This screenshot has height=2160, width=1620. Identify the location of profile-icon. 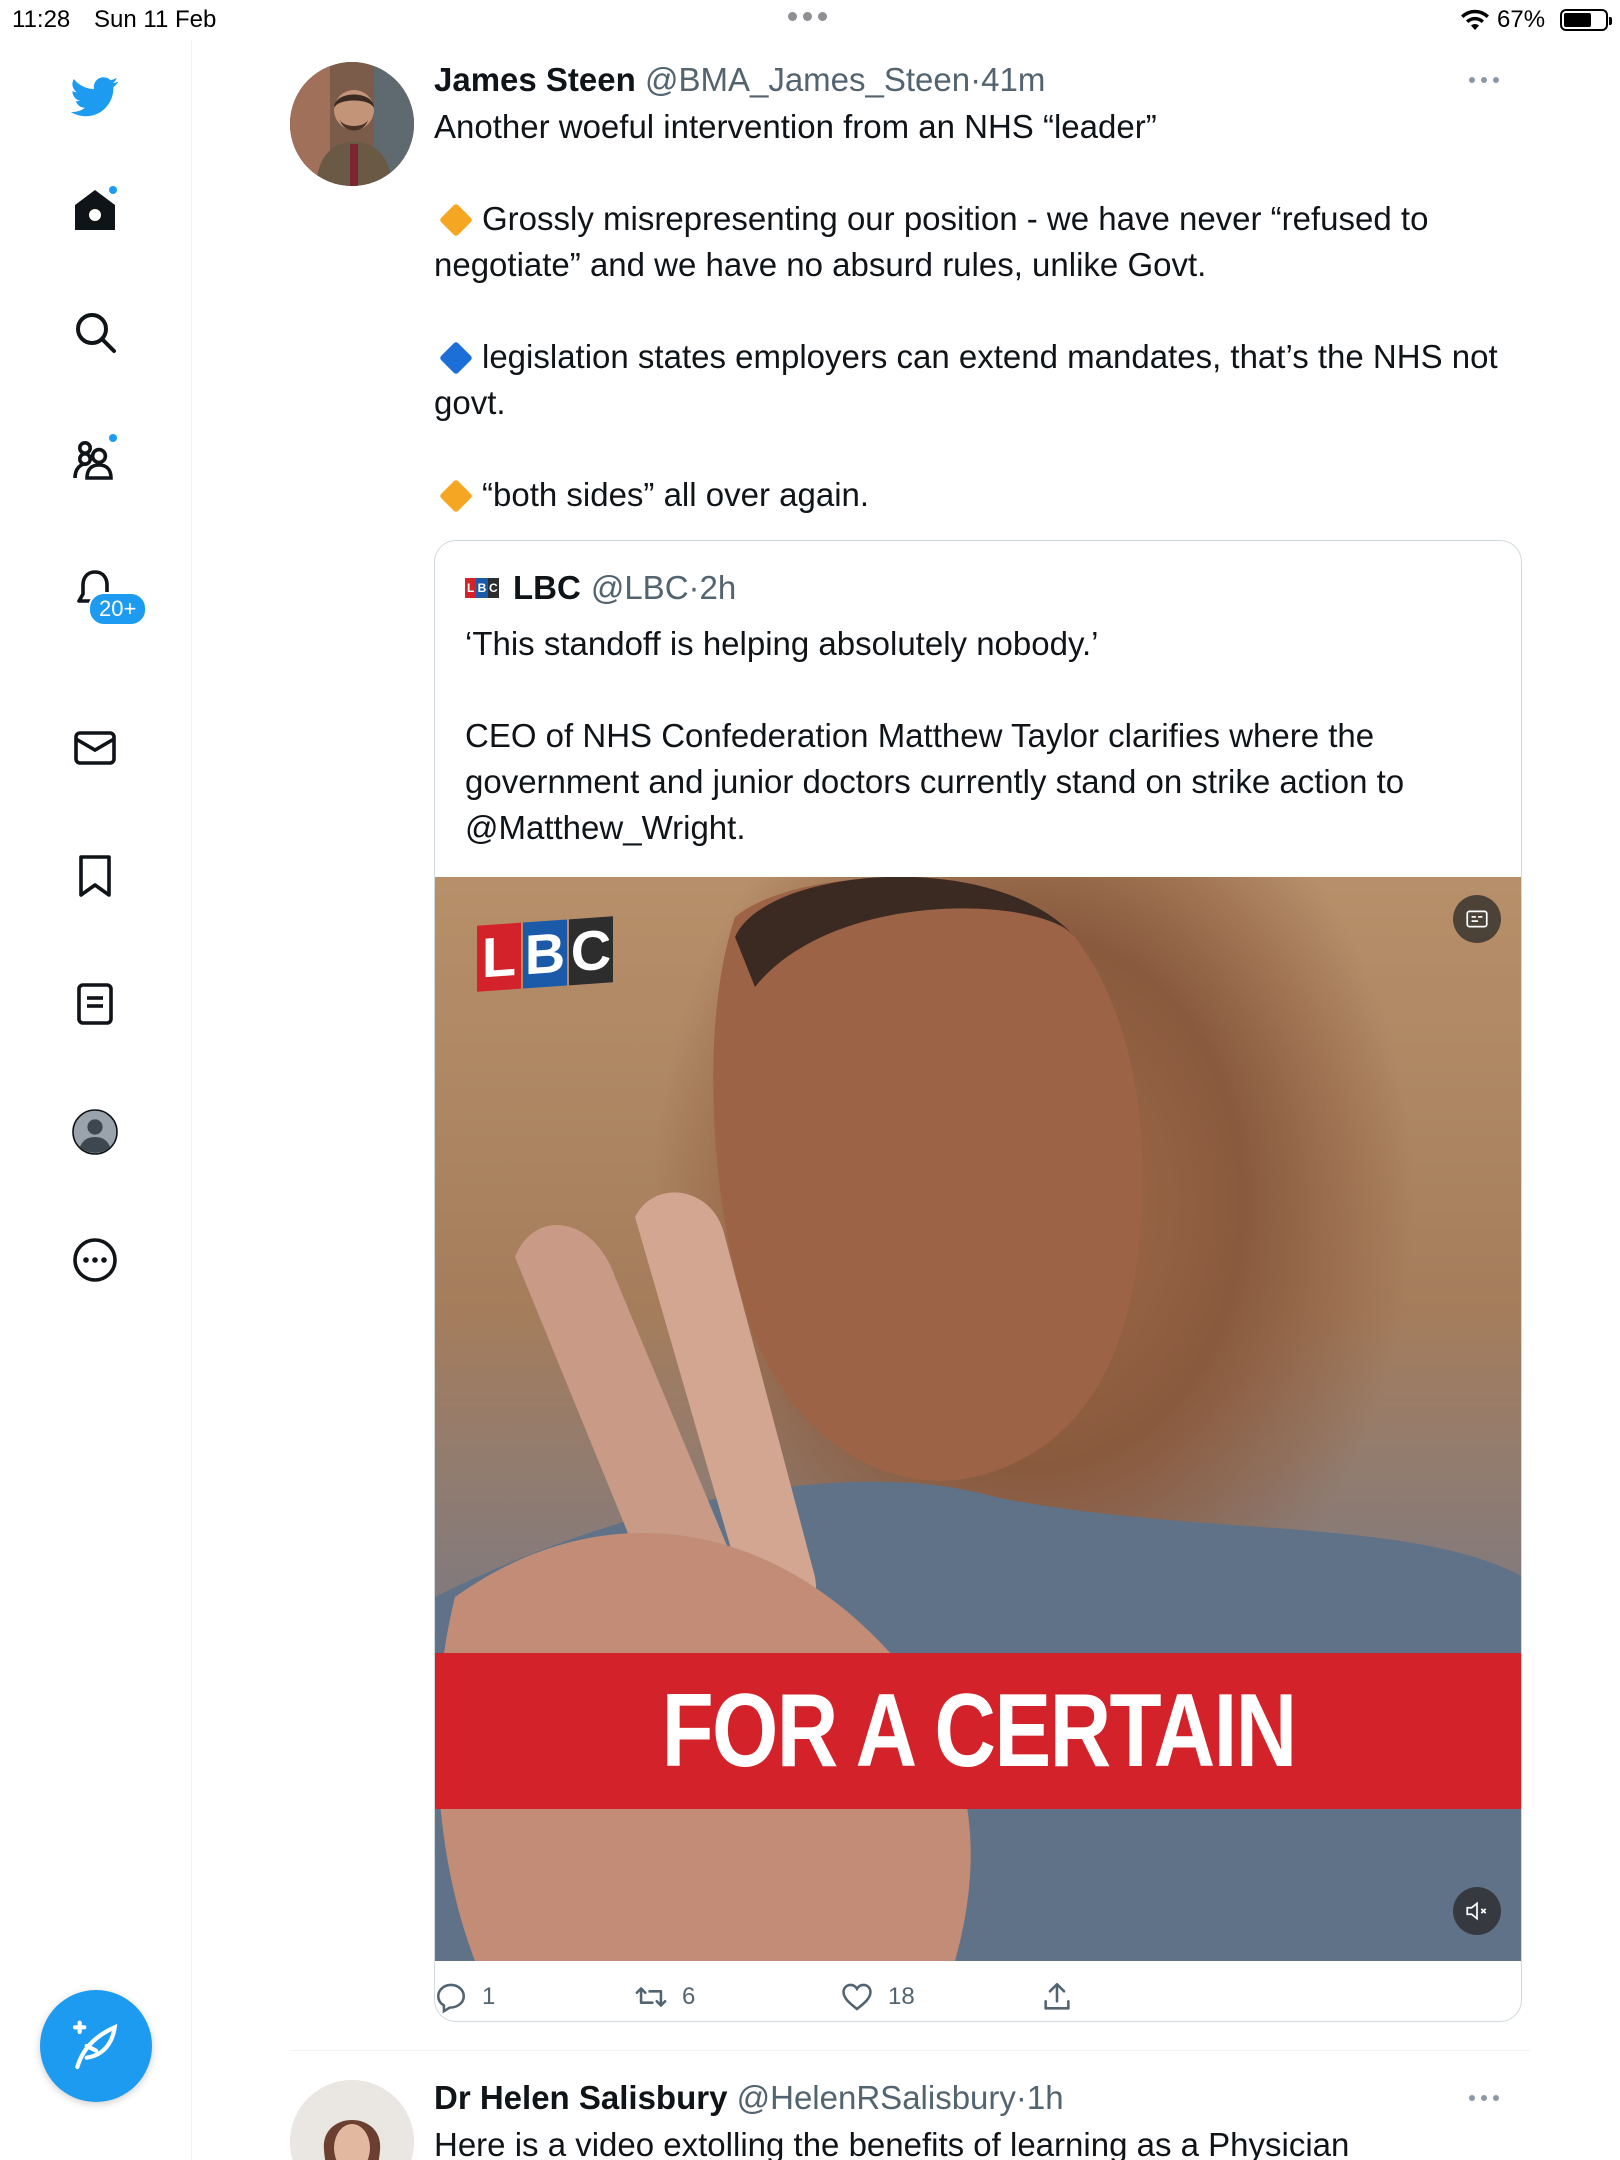
(95, 1132).